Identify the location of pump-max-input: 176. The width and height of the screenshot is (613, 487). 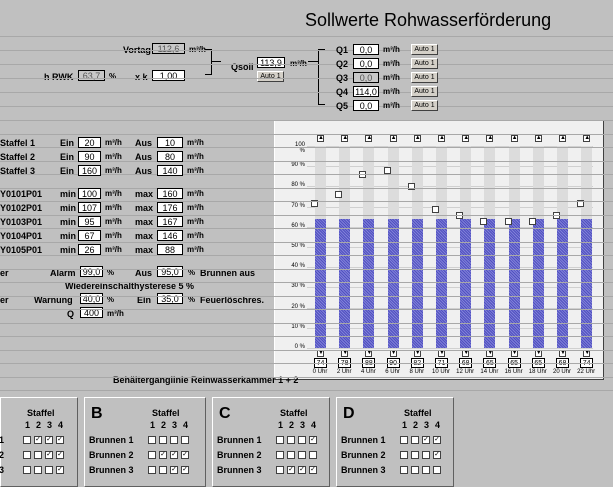
(170, 207).